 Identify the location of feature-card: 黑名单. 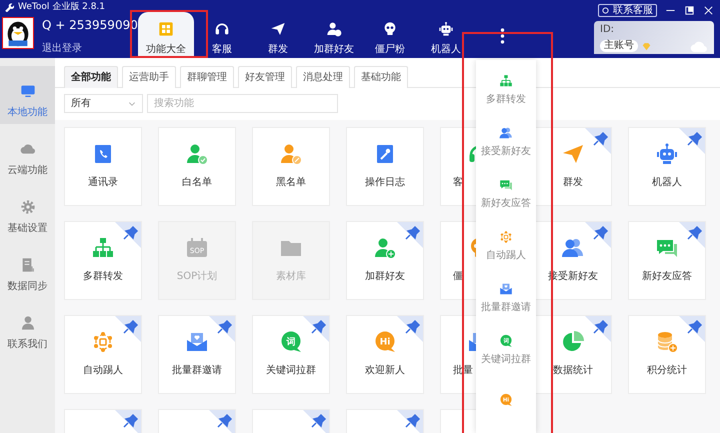
(291, 166).